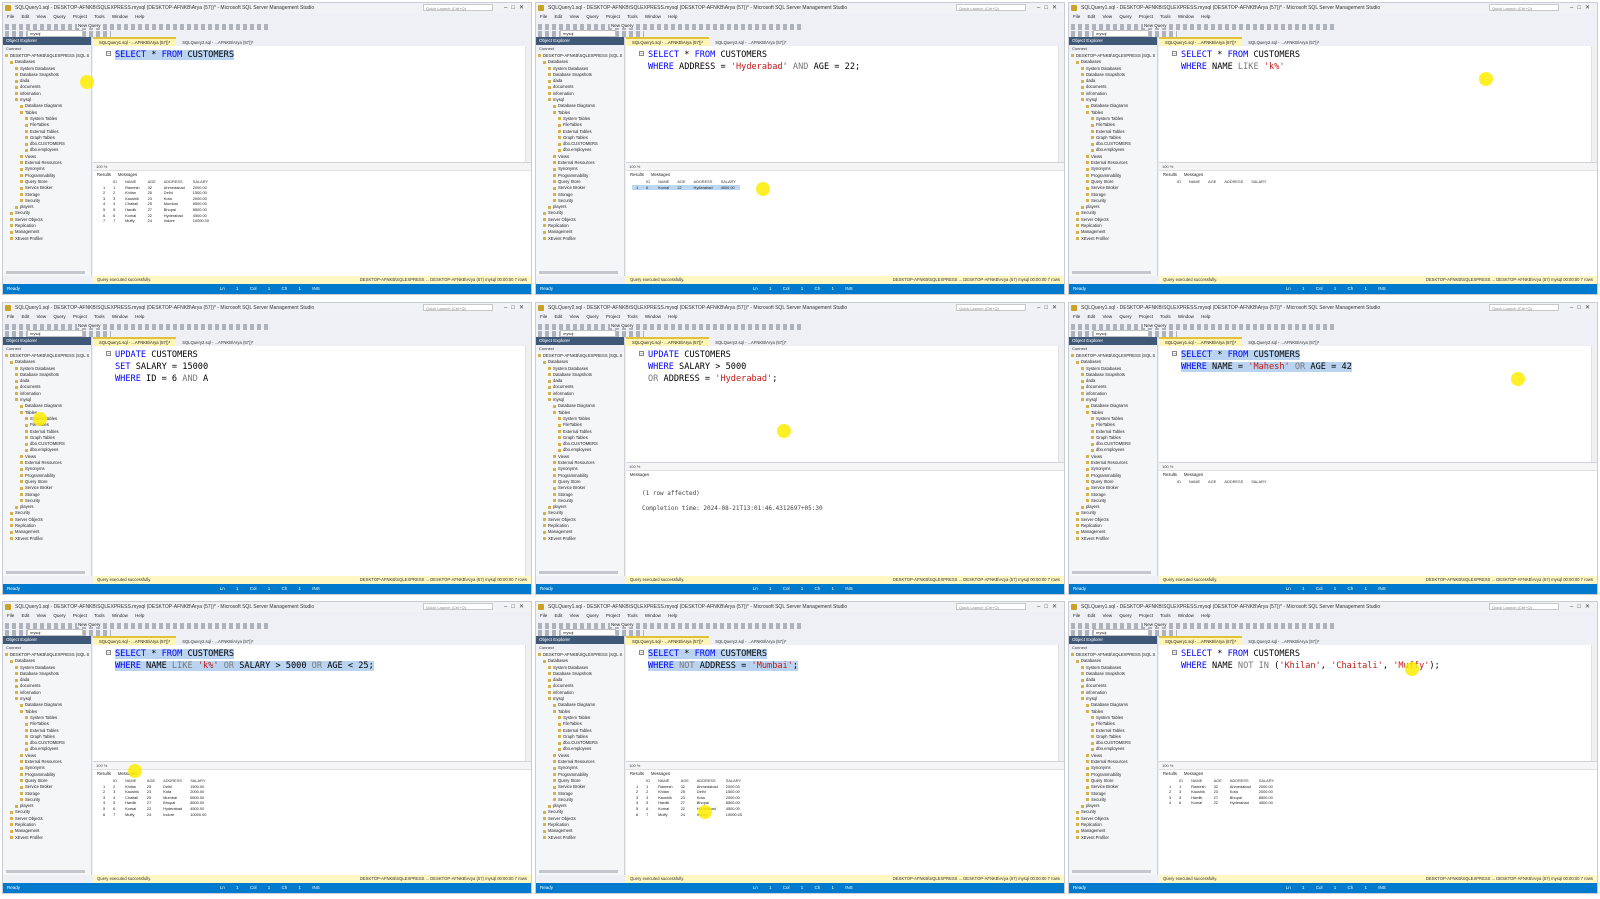 The image size is (1600, 899). Describe the element at coordinates (1233, 182) in the screenshot. I see `column-header: ADDRESS` at that location.